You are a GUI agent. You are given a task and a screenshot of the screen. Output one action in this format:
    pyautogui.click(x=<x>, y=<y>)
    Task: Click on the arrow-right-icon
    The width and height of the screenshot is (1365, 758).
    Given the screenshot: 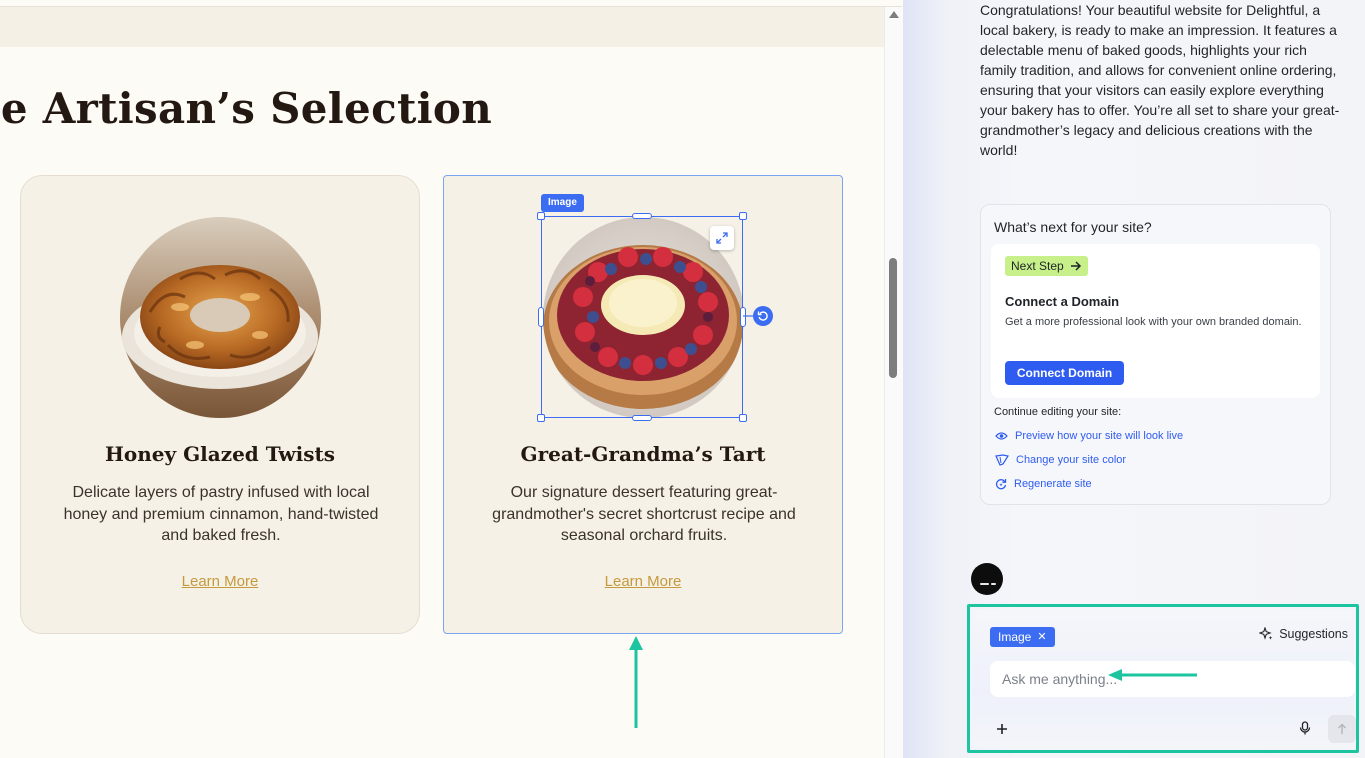 What is the action you would take?
    pyautogui.click(x=1075, y=266)
    